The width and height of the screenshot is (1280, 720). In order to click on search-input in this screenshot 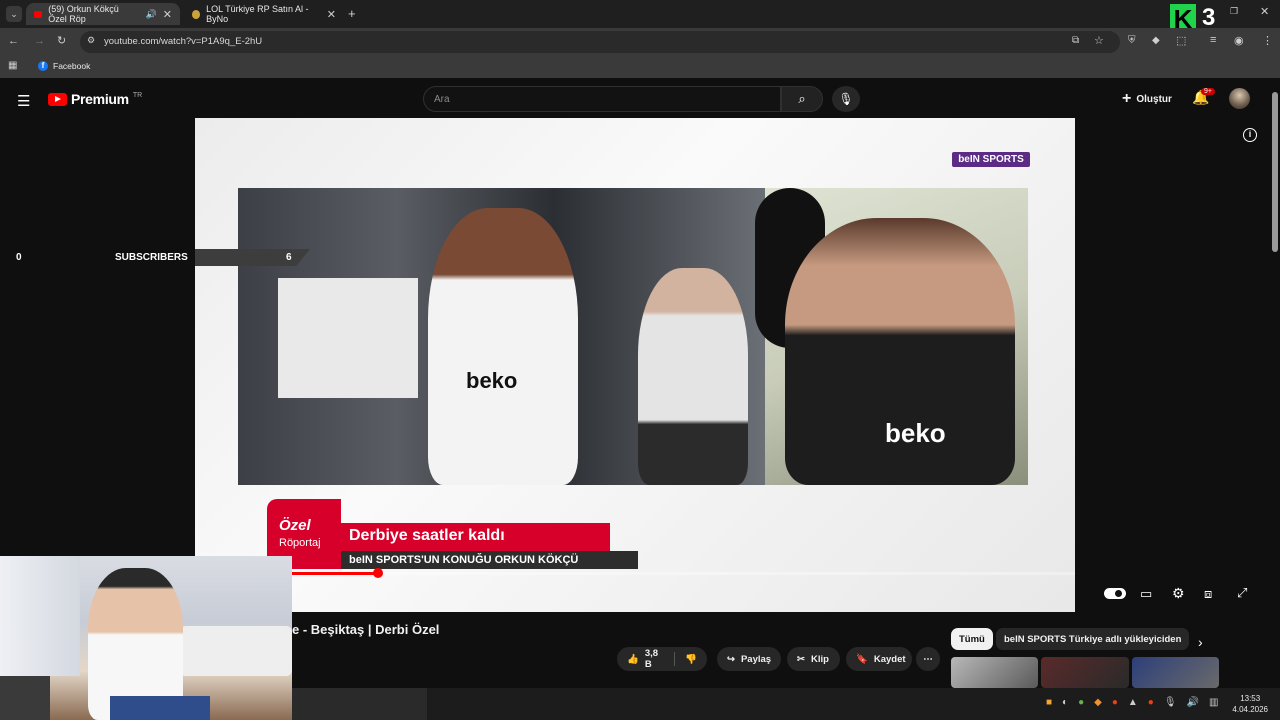, I will do `click(602, 99)`.